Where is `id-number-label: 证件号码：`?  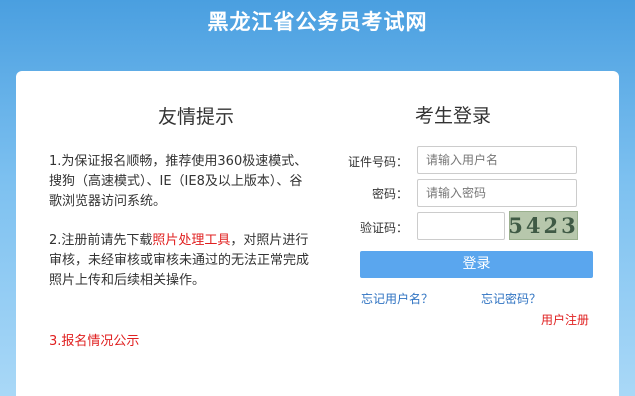 id-number-label: 证件号码： is located at coordinates (377, 162).